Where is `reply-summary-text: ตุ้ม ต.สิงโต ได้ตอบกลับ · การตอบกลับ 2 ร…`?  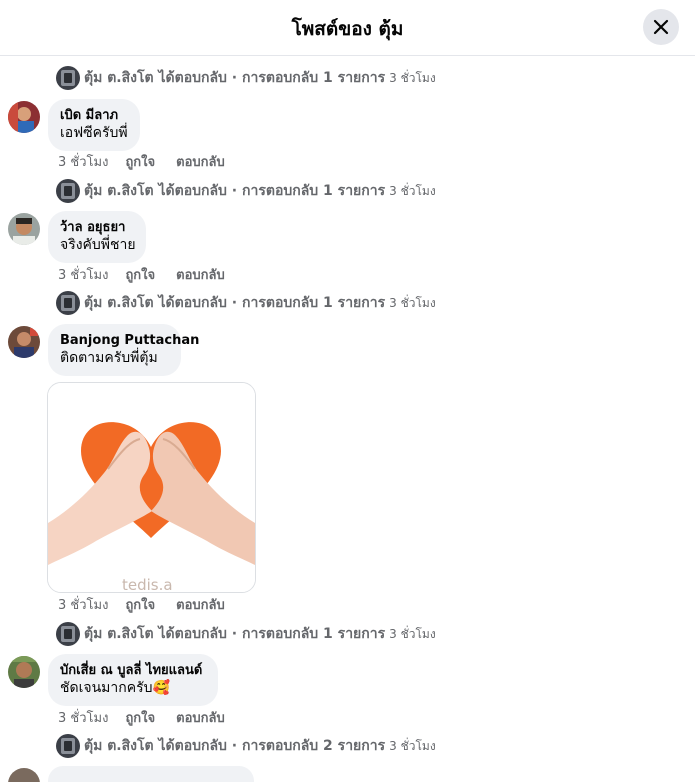
reply-summary-text: ตุ้ม ต.สิงโต ได้ตอบกลับ · การตอบกลับ 2 ร… is located at coordinates (235, 746).